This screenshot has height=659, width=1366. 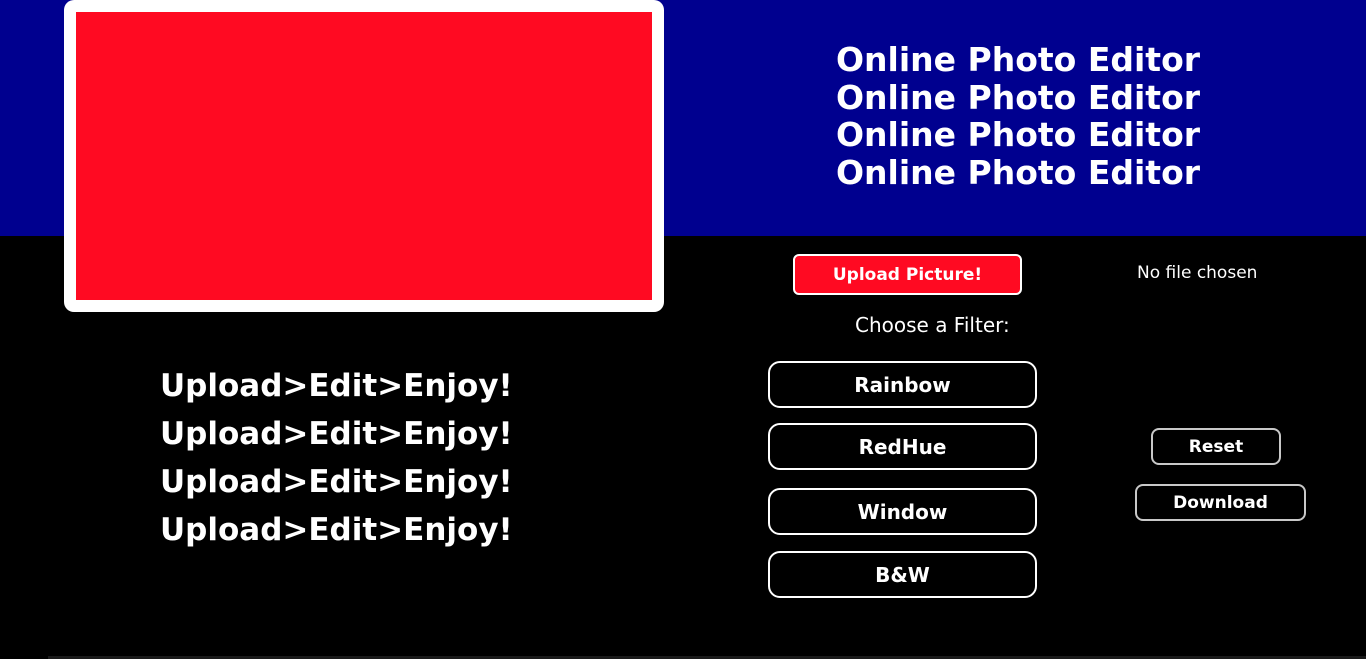 I want to click on filter-button-bw: B&W, so click(x=902, y=574).